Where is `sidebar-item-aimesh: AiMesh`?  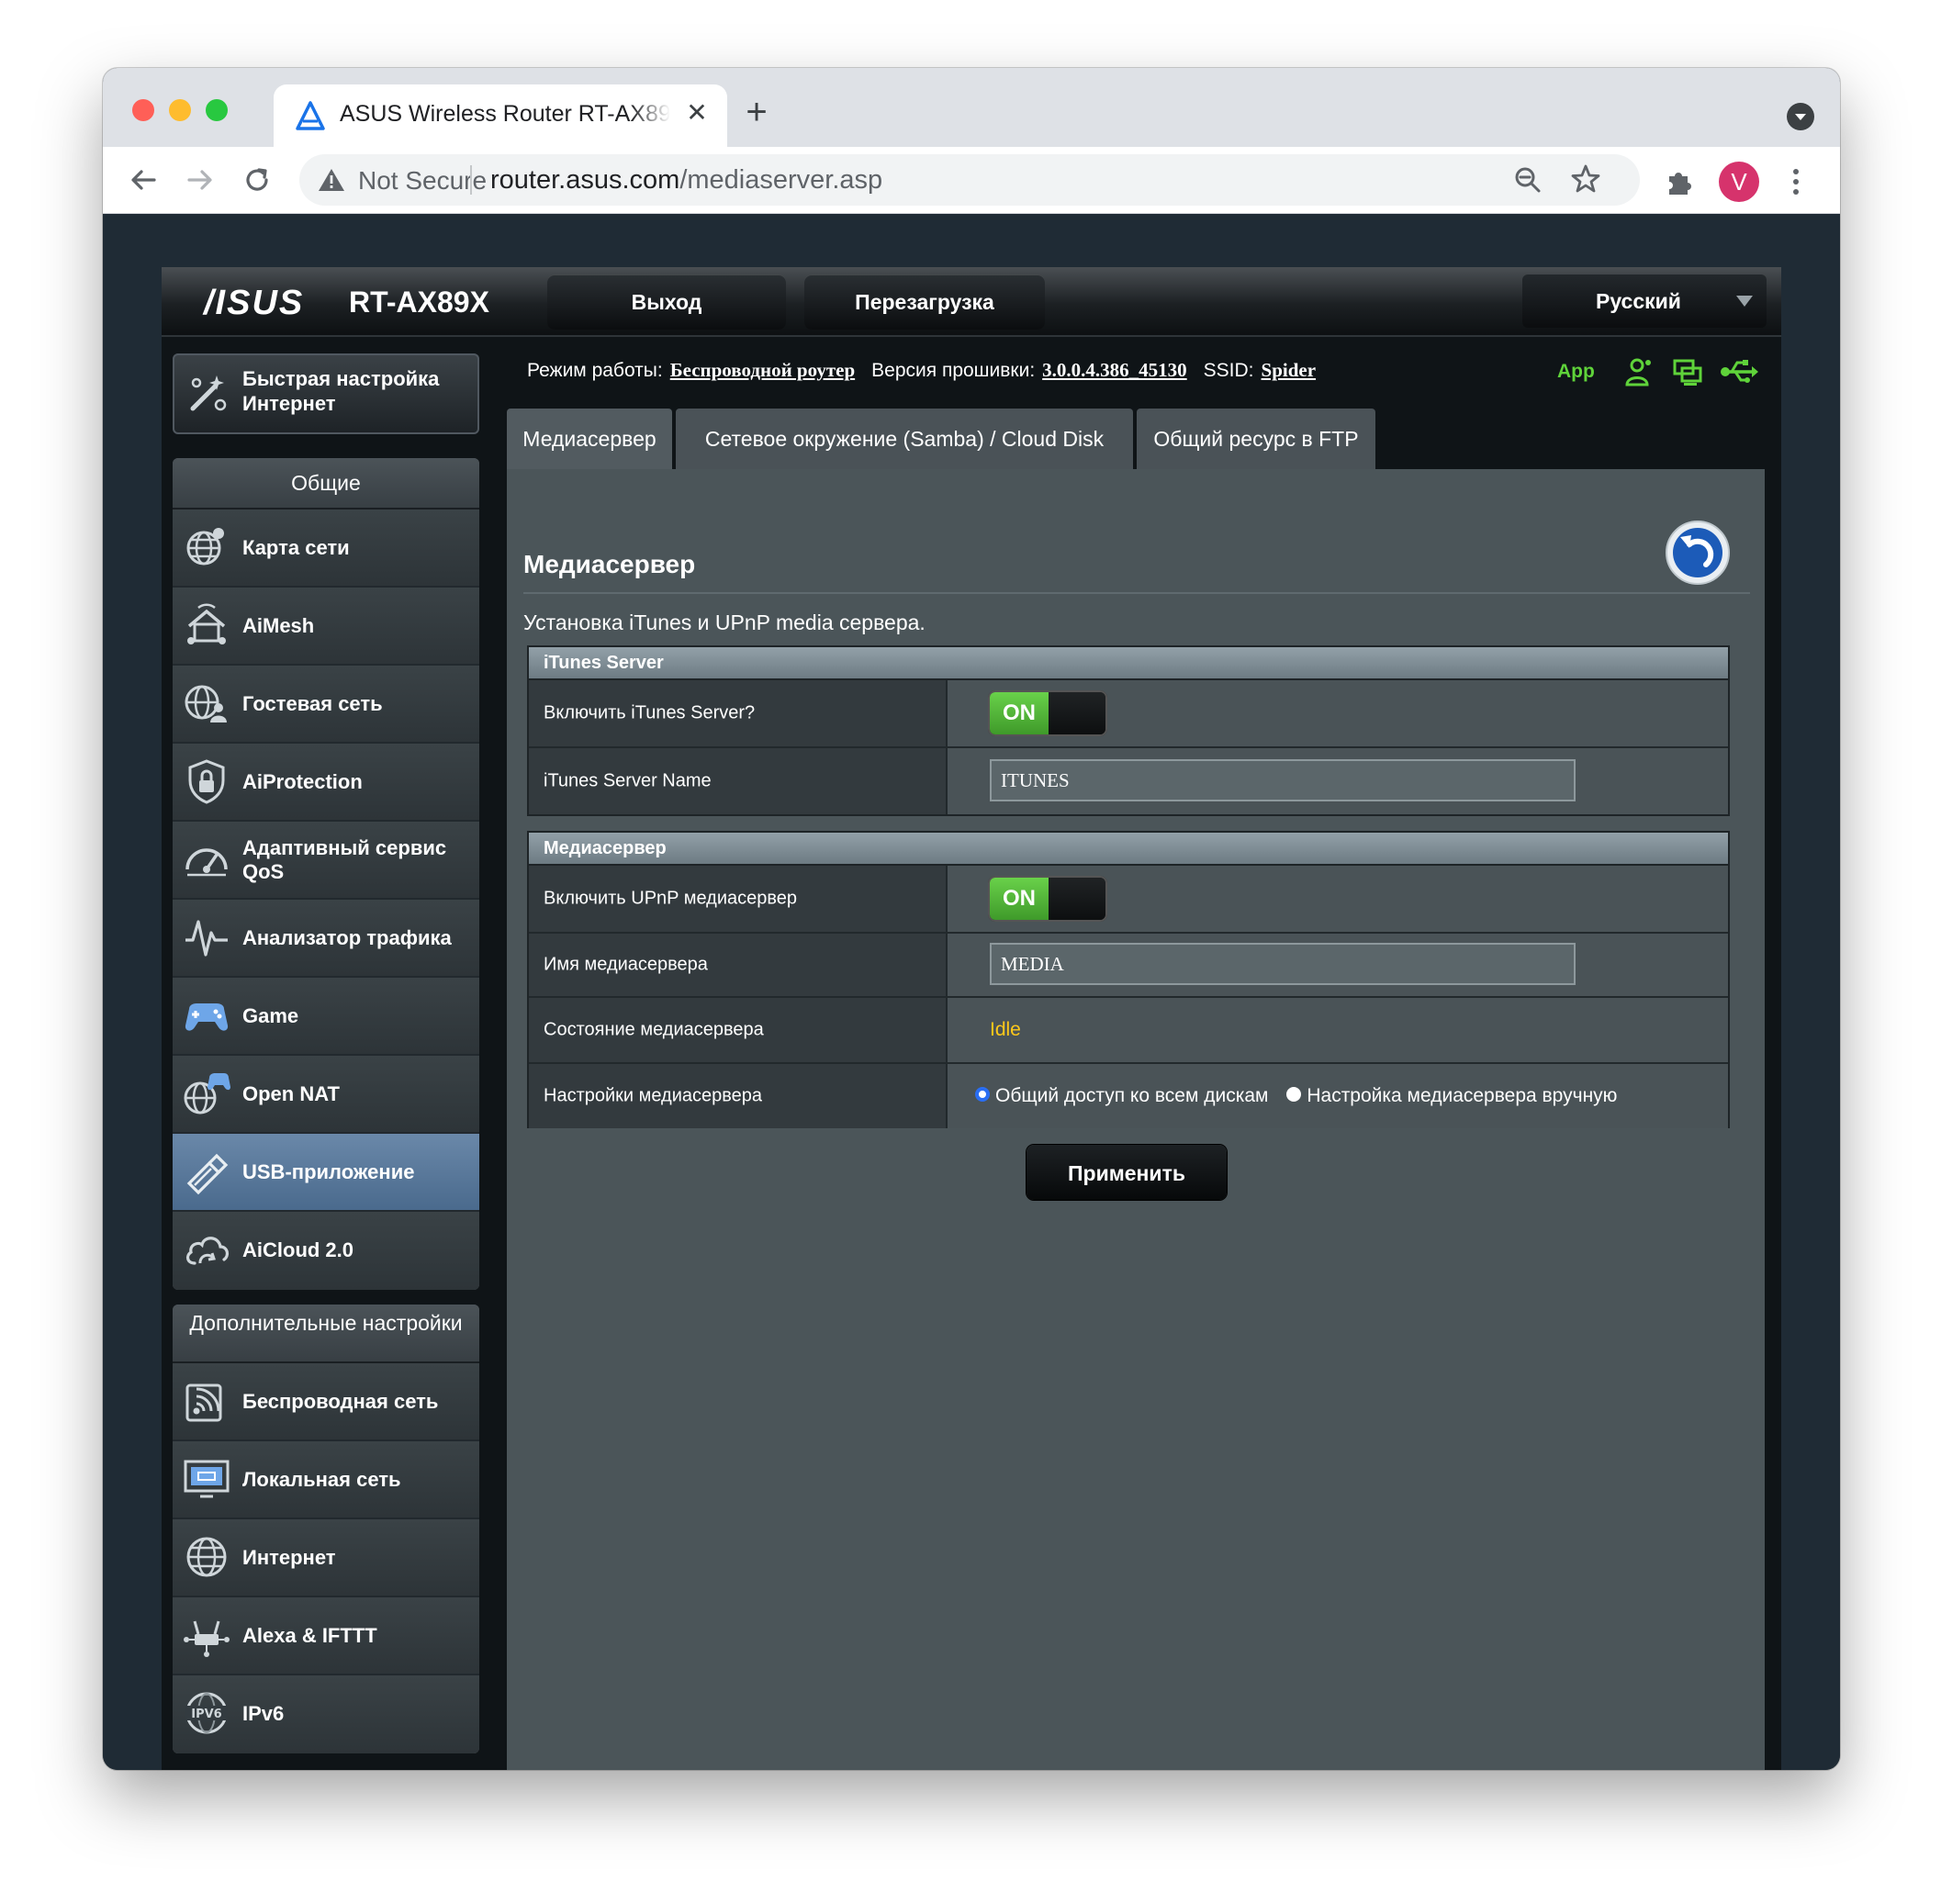
sidebar-item-aimesh: AiMesh is located at coordinates (326, 627).